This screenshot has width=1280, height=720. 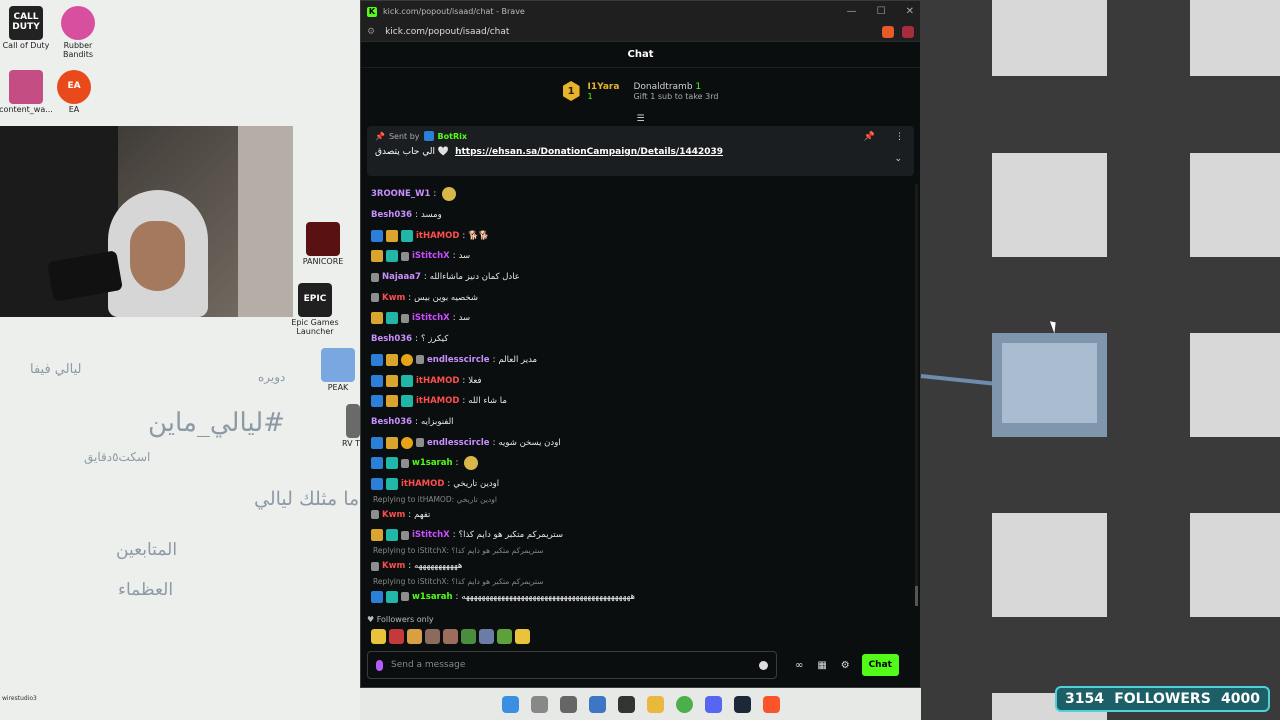 What do you see at coordinates (640, 235) in the screenshot?
I see `chat-message: itHAMOD: 🐕🐕` at bounding box center [640, 235].